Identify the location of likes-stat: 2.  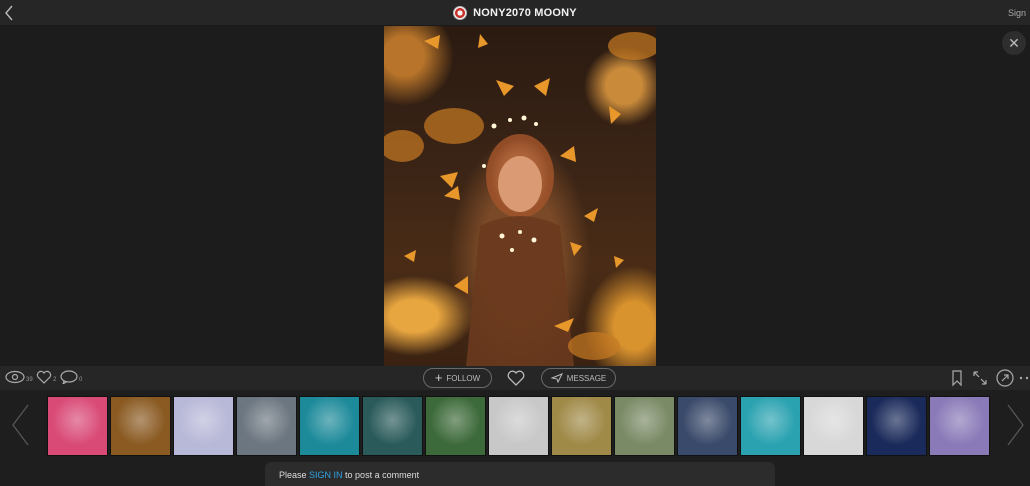
(46, 377).